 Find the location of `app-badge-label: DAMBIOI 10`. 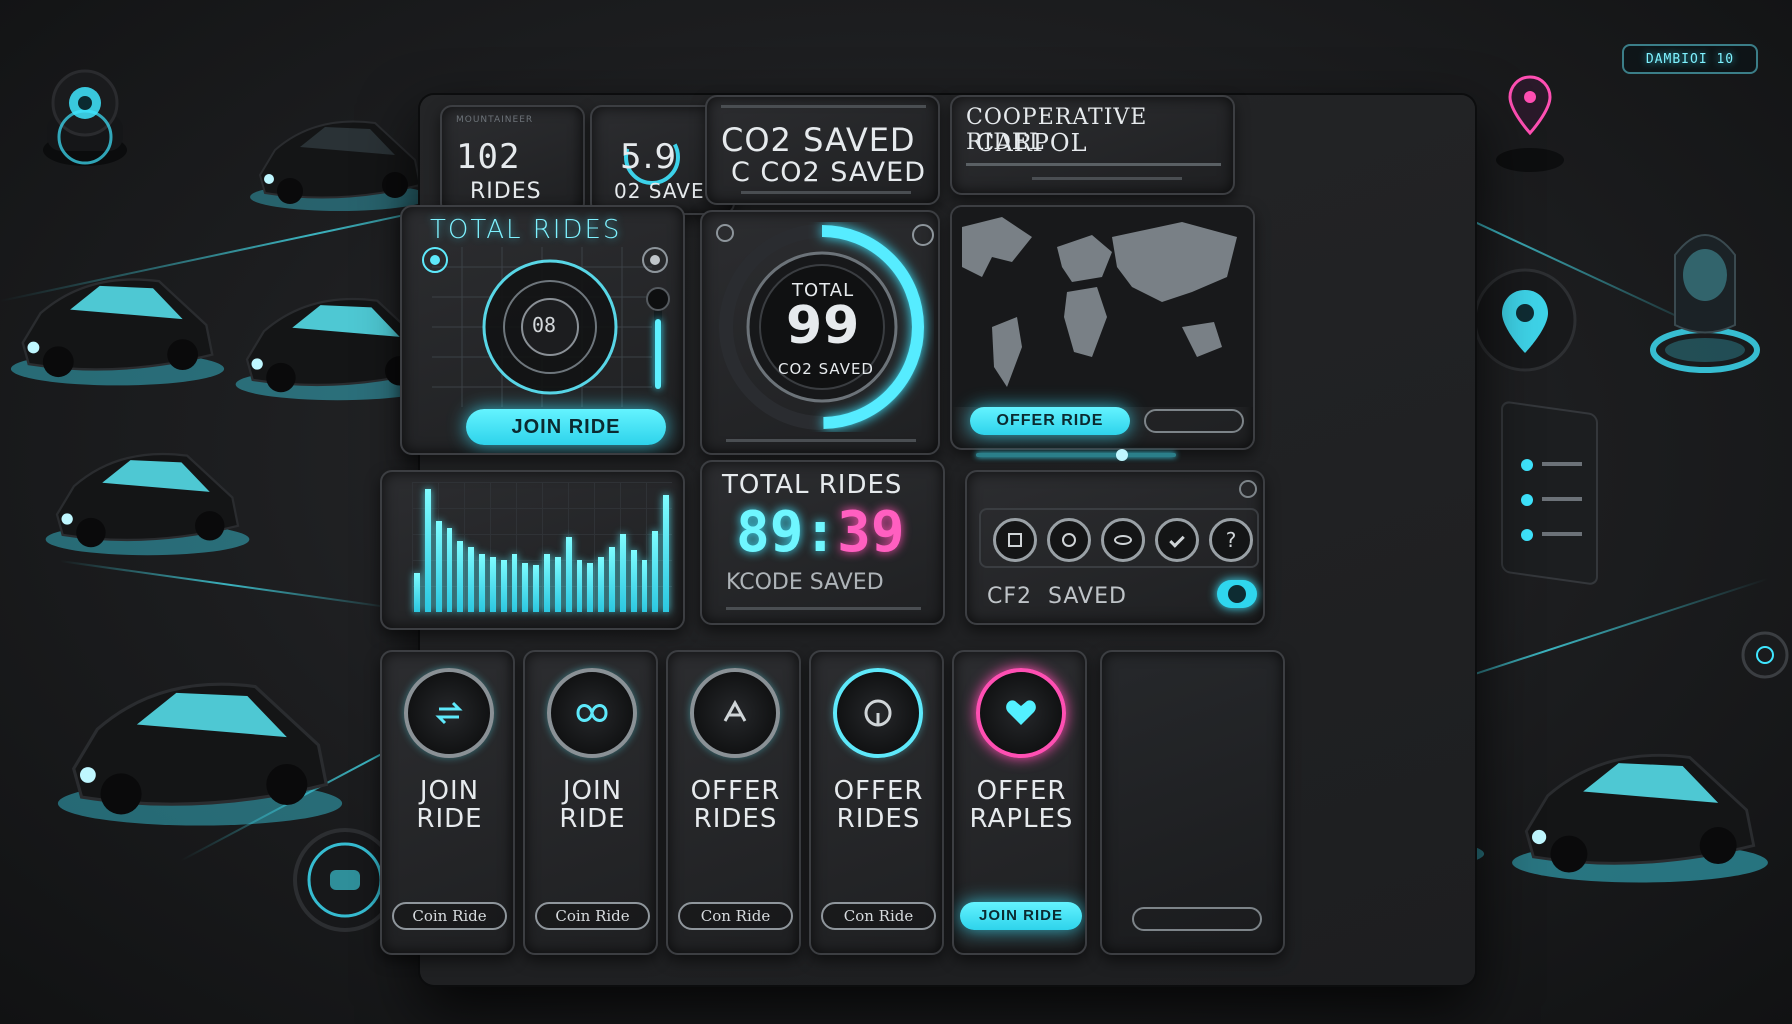

app-badge-label: DAMBIOI 10 is located at coordinates (1690, 59).